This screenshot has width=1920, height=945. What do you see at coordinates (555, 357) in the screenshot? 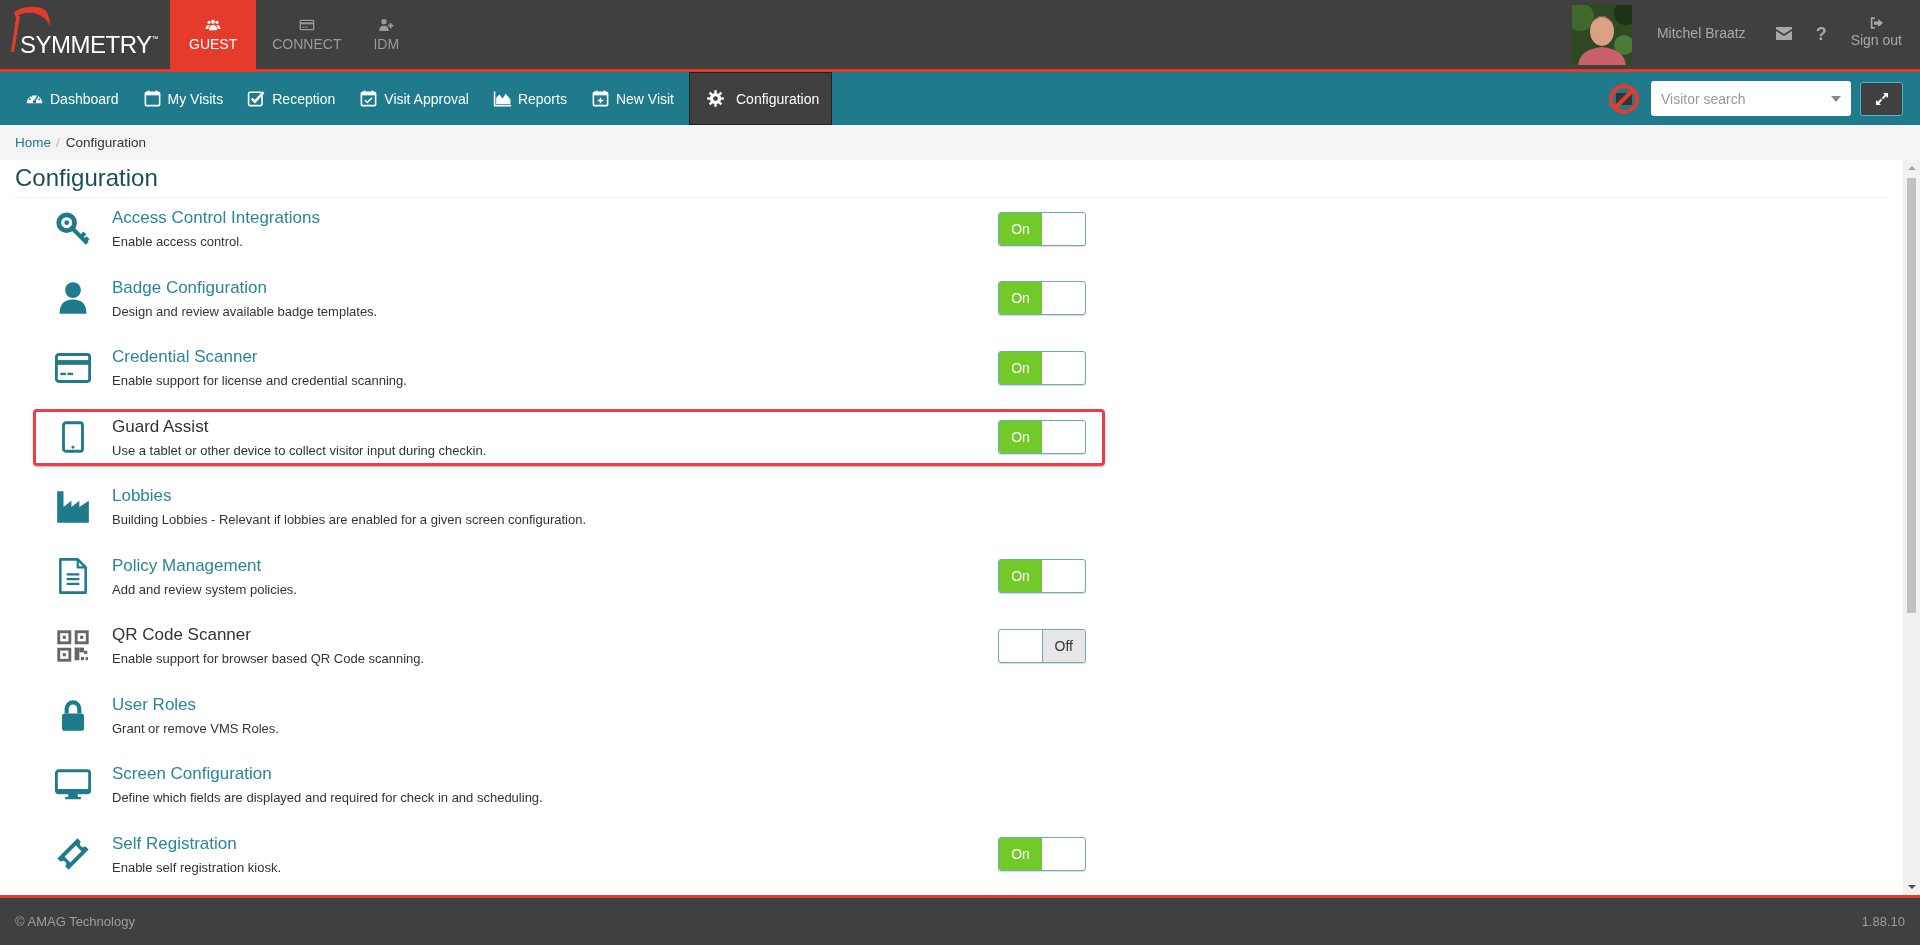
I see `item-title-link: Credential Scanner` at bounding box center [555, 357].